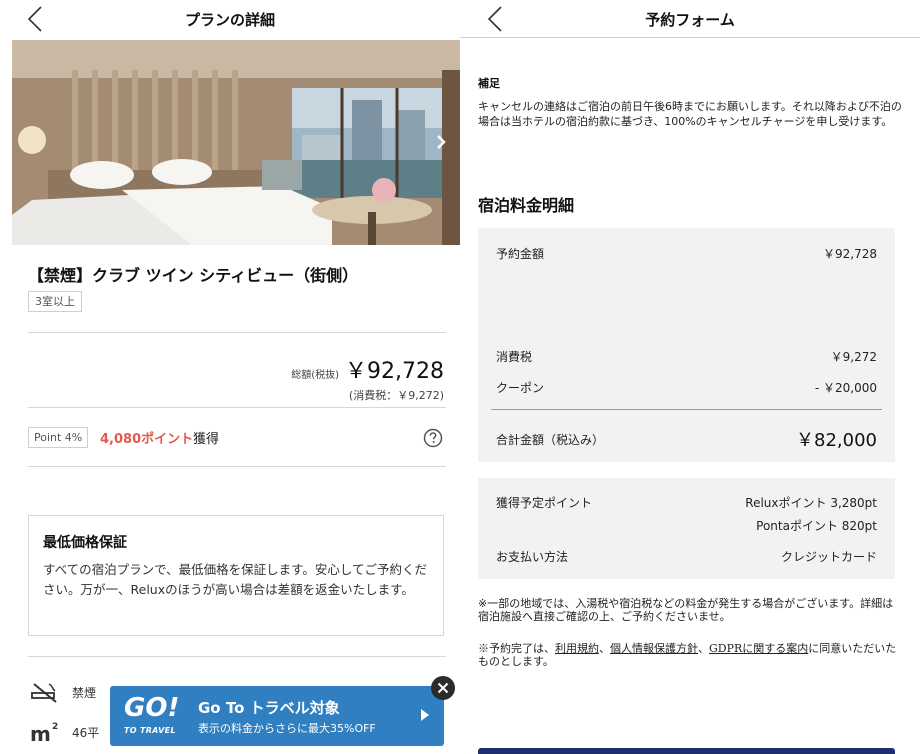  What do you see at coordinates (828, 557) in the screenshot?
I see `payment-value: クレジットカード` at bounding box center [828, 557].